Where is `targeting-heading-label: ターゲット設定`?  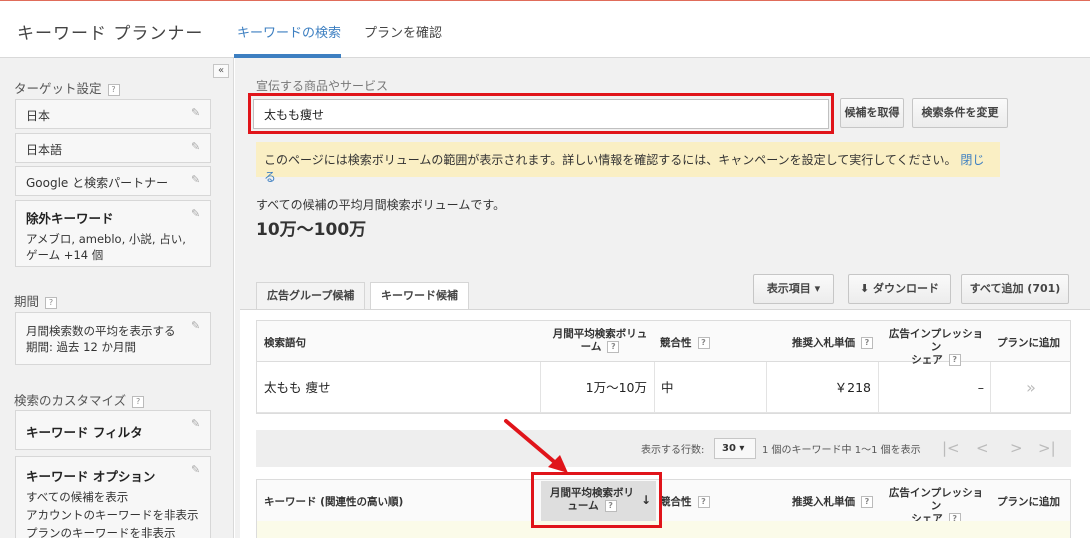 targeting-heading-label: ターゲット設定 is located at coordinates (58, 88).